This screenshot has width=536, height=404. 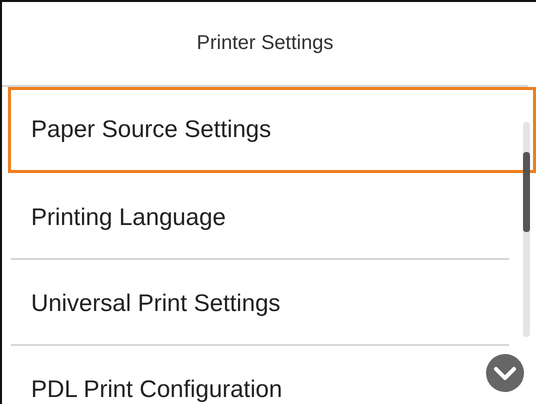 I want to click on screen-title: Printer Settings, so click(x=265, y=43).